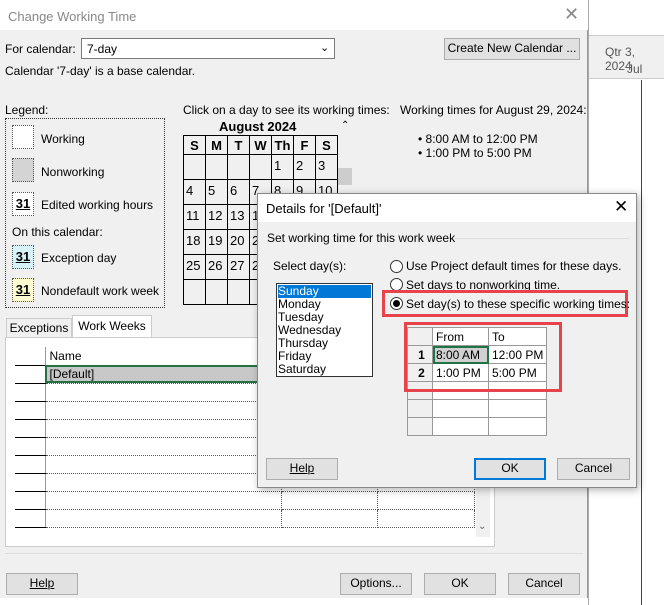 This screenshot has width=664, height=605. What do you see at coordinates (326, 167) in the screenshot?
I see `calendar-day: 3` at bounding box center [326, 167].